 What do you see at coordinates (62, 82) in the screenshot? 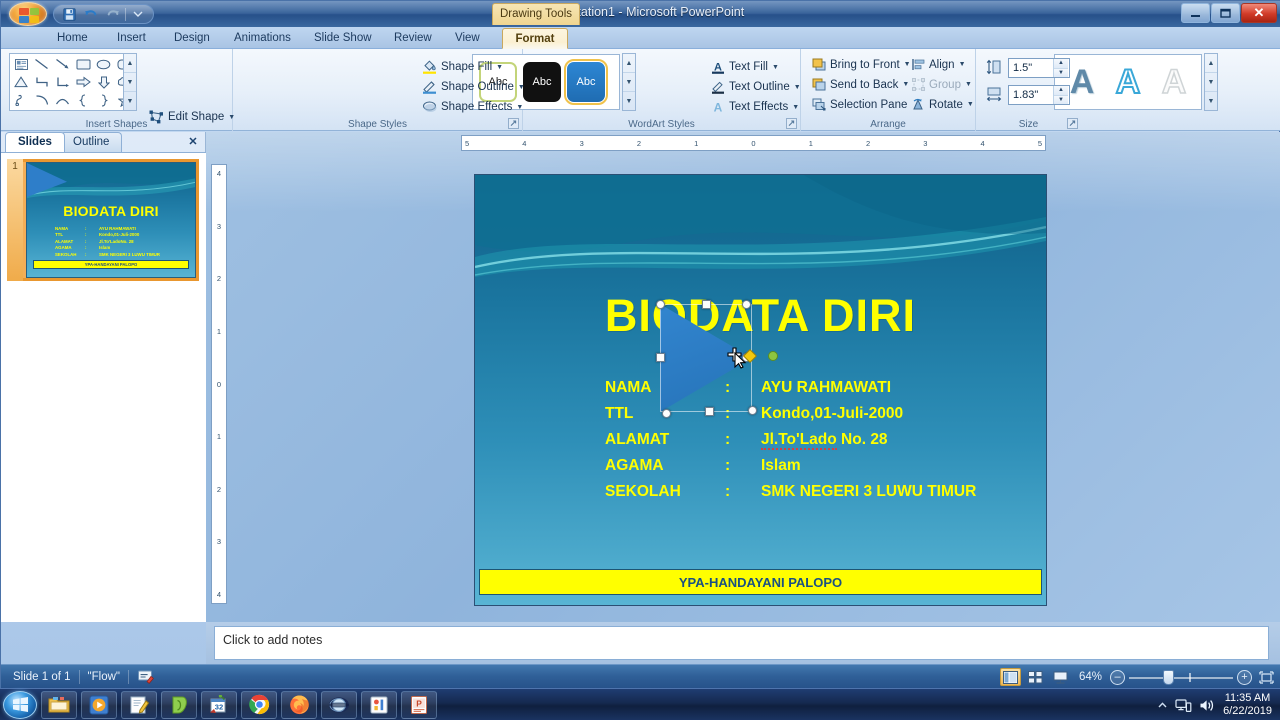
I see `shape-elbow-arrow-icon` at bounding box center [62, 82].